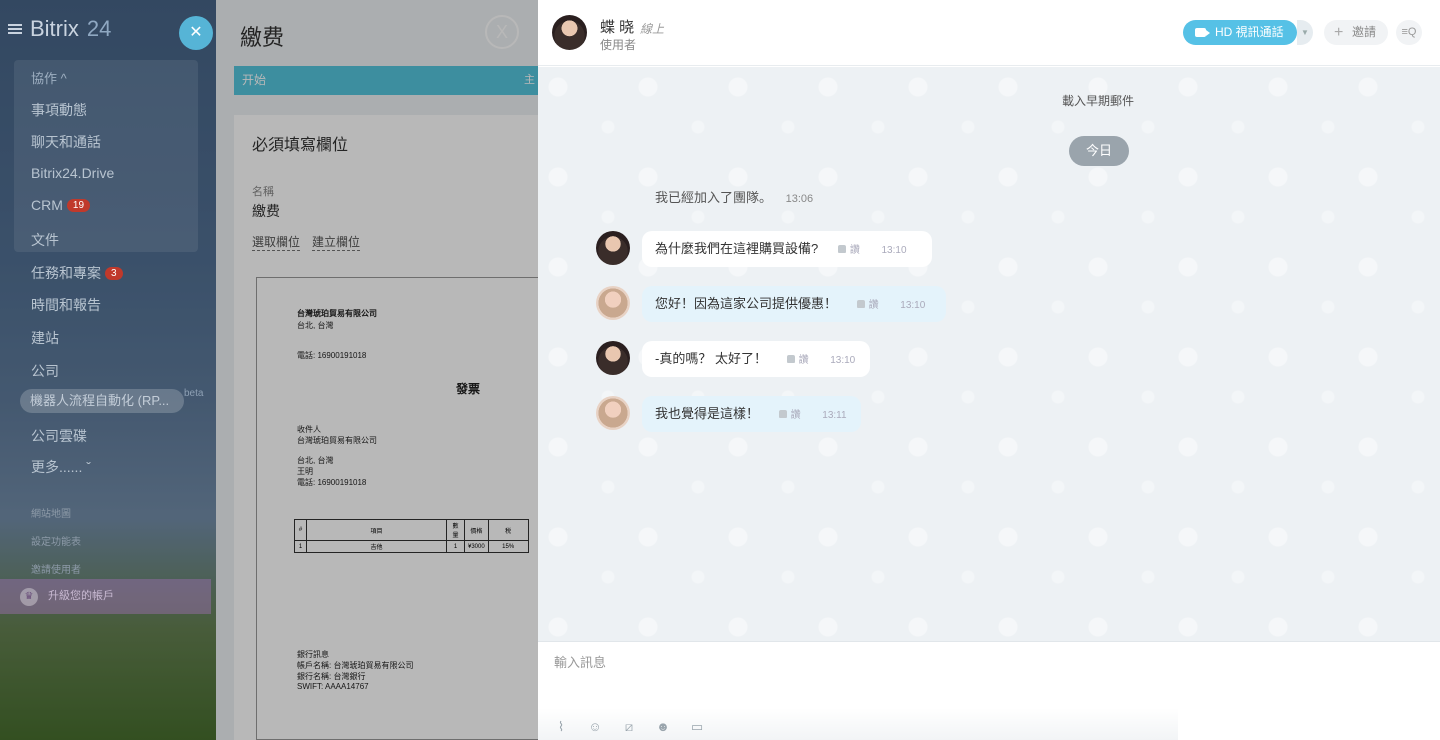  I want to click on sidebar-item-sites: 建站, so click(45, 338).